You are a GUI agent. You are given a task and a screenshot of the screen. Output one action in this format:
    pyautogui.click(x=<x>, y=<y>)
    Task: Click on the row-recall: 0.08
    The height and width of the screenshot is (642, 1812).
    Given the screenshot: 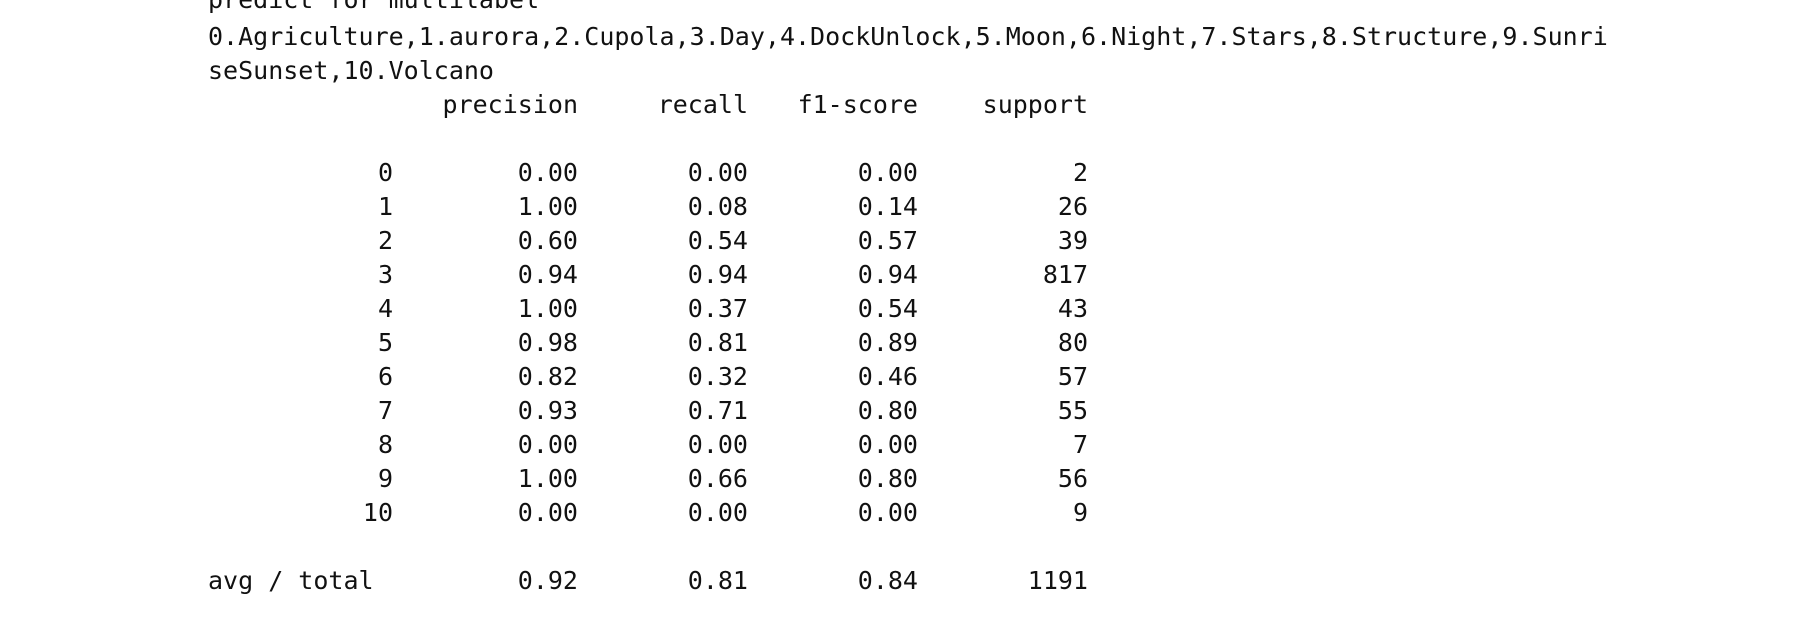 What is the action you would take?
    pyautogui.click(x=717, y=206)
    